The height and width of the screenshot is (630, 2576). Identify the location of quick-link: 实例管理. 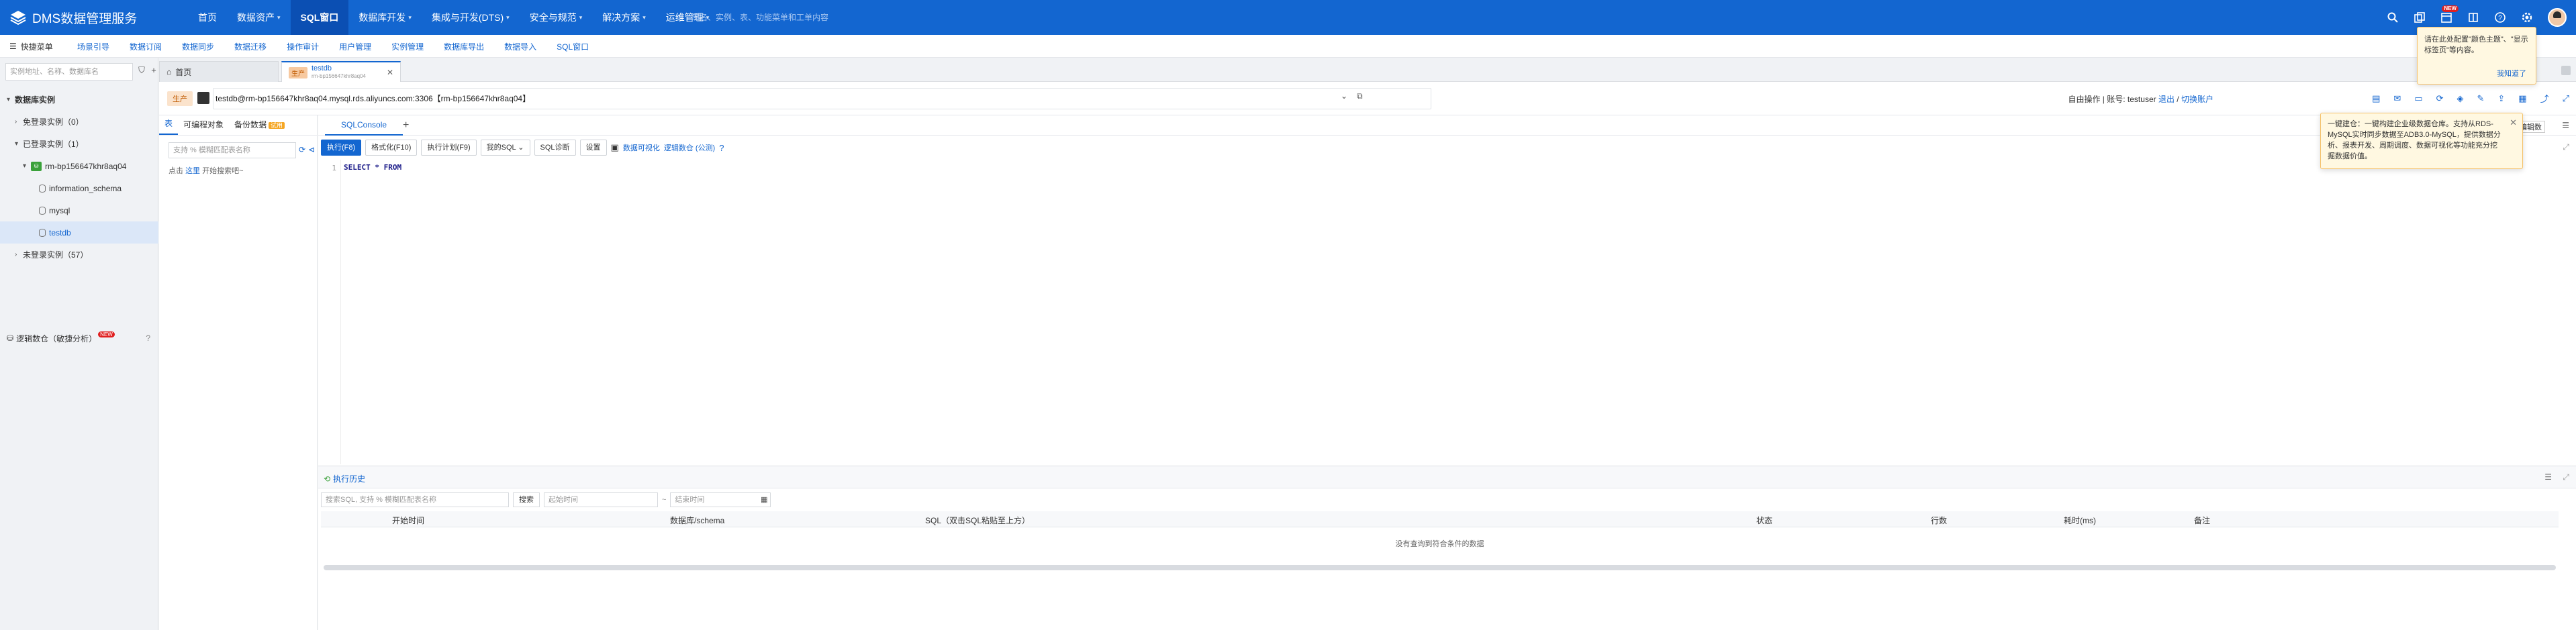
(408, 47).